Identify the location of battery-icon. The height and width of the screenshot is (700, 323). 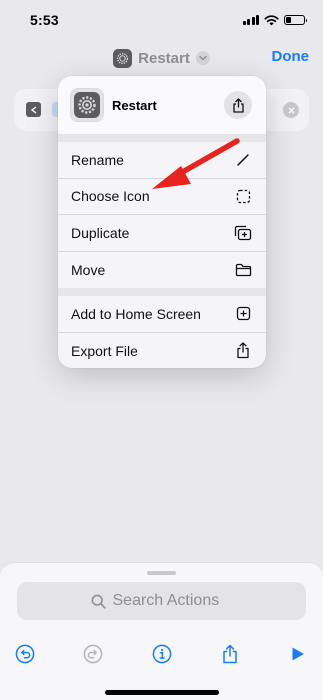
(295, 20).